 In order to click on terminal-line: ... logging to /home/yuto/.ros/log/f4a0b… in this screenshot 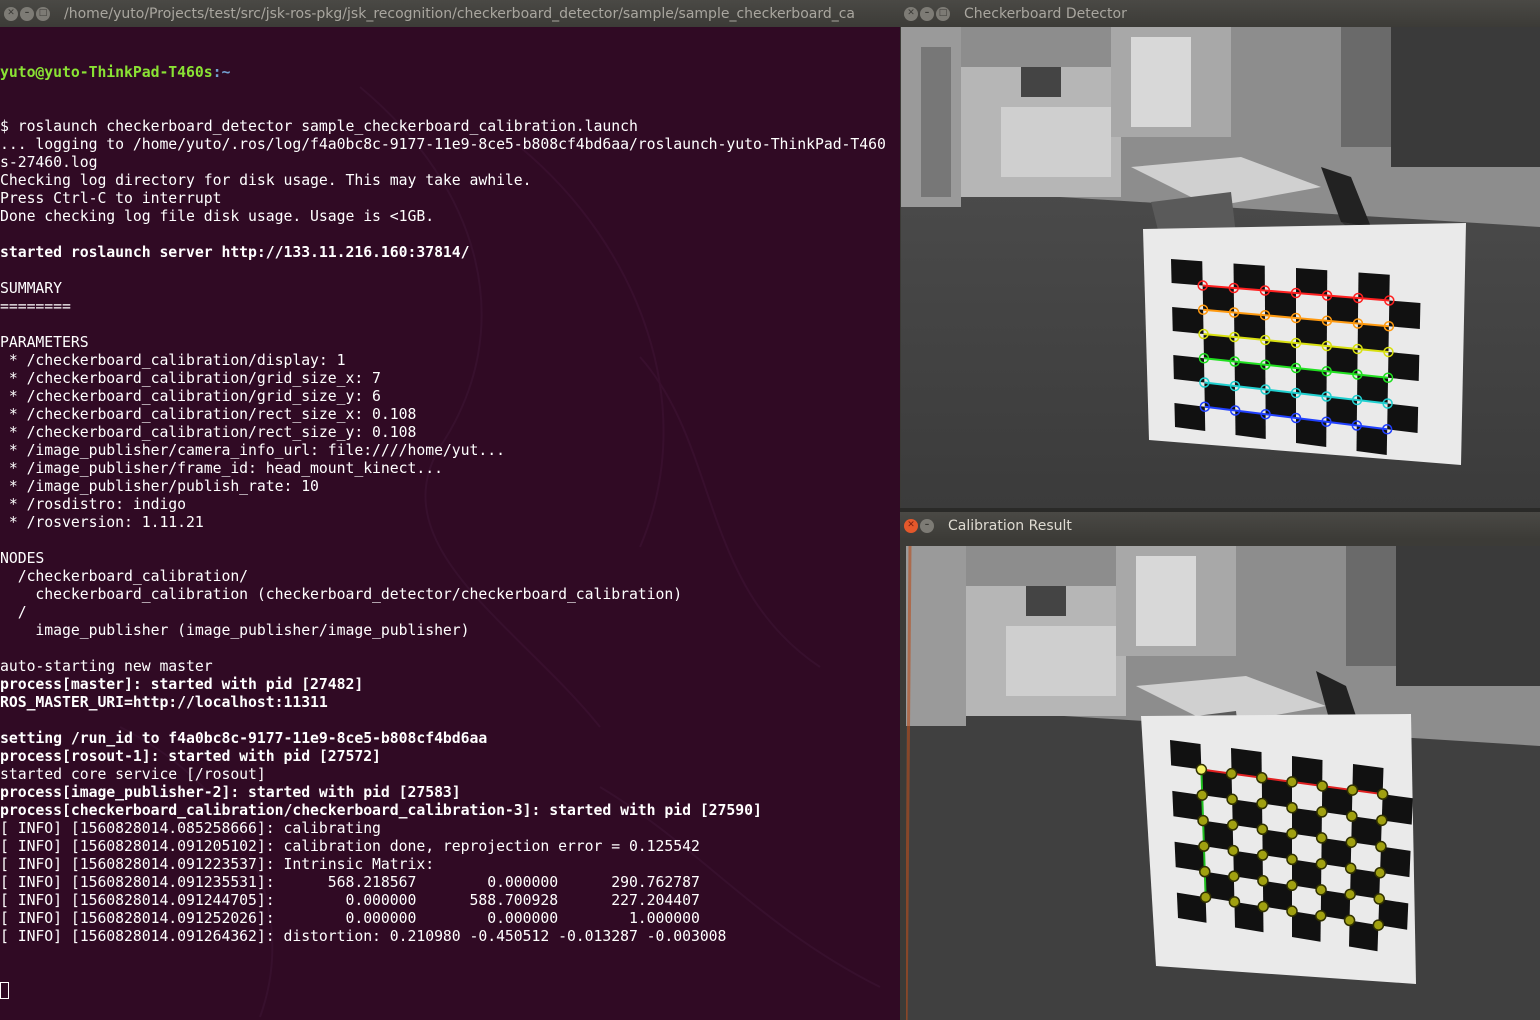, I will do `click(443, 144)`.